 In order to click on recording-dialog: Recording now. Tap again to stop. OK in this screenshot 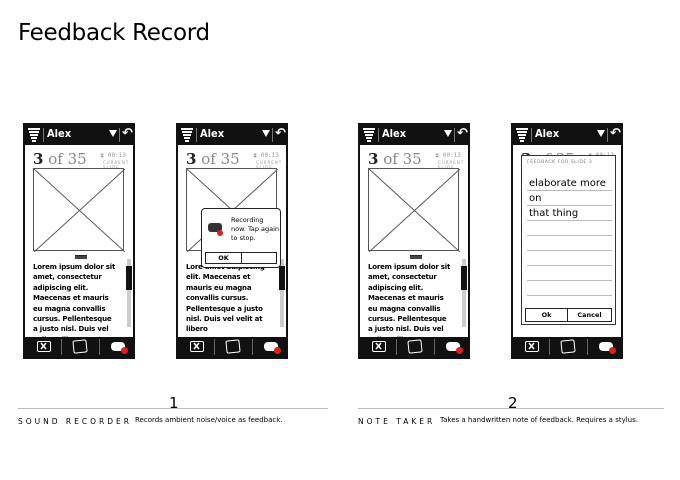, I will do `click(241, 238)`.